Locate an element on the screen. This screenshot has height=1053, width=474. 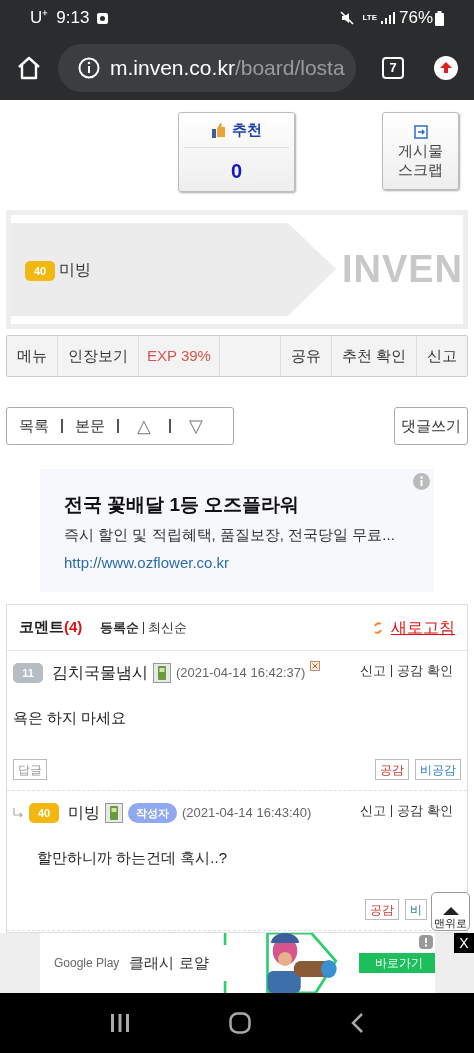
url-text: m.inven.co.kr/board/losta is located at coordinates (227, 68).